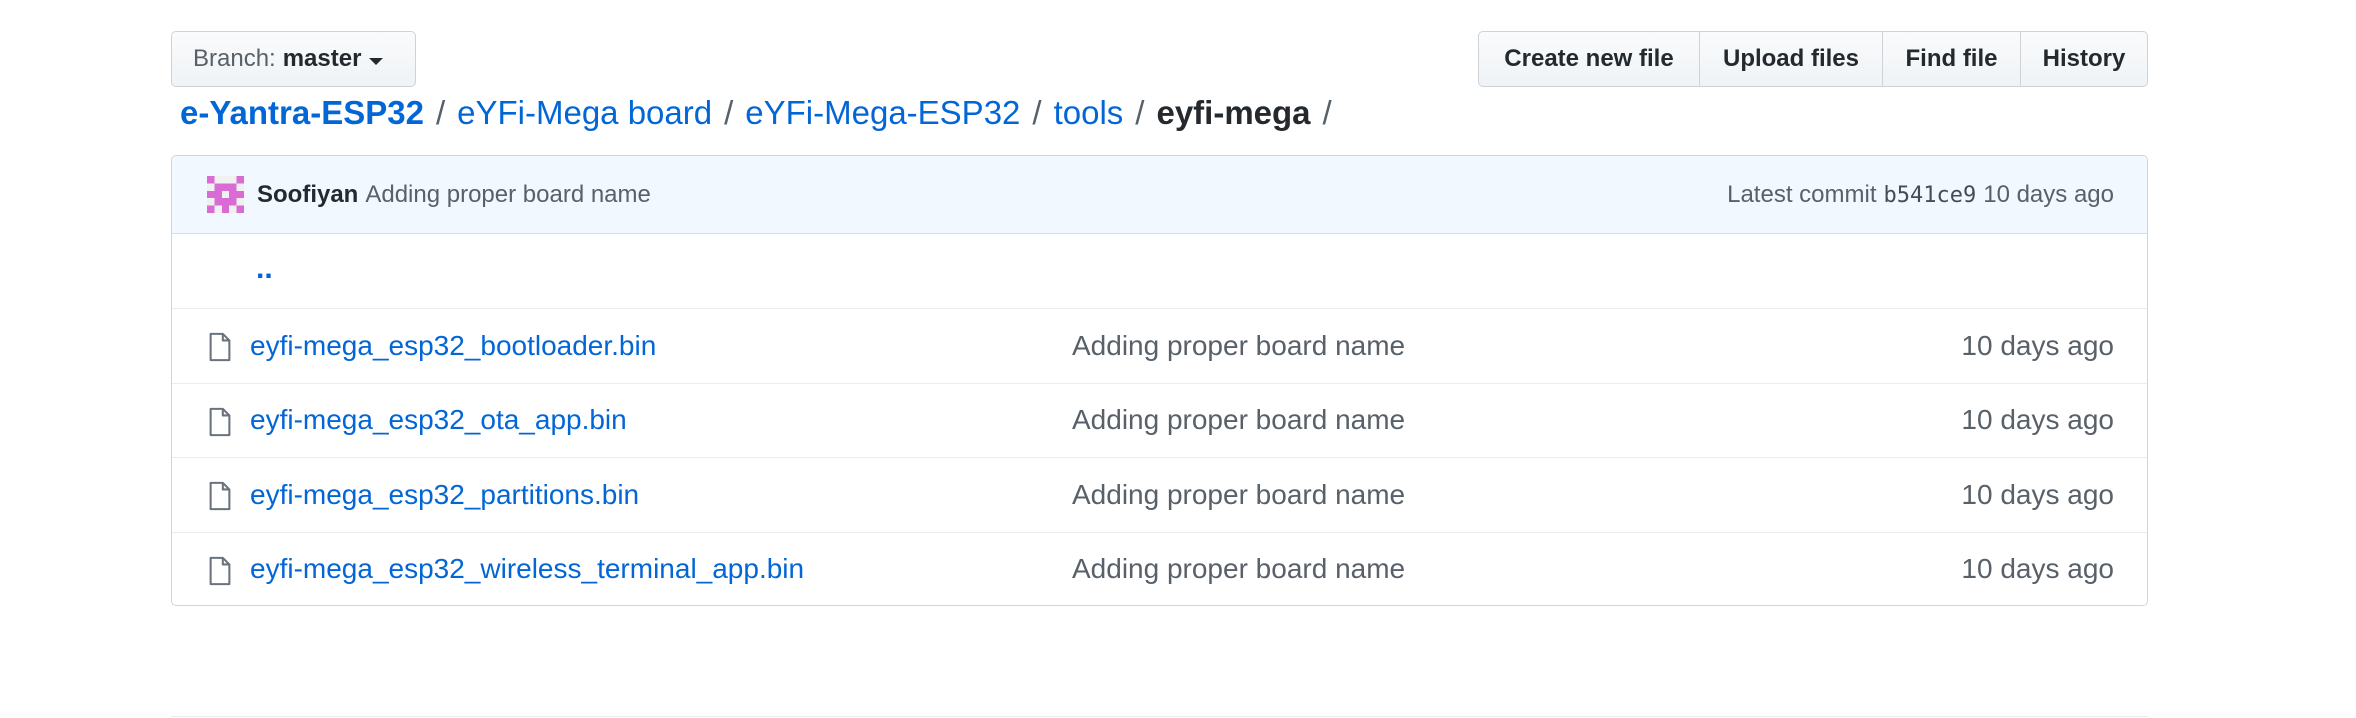 Image resolution: width=2356 pixels, height=718 pixels. Describe the element at coordinates (1159, 271) in the screenshot. I see `parent-directory-row: ..` at that location.